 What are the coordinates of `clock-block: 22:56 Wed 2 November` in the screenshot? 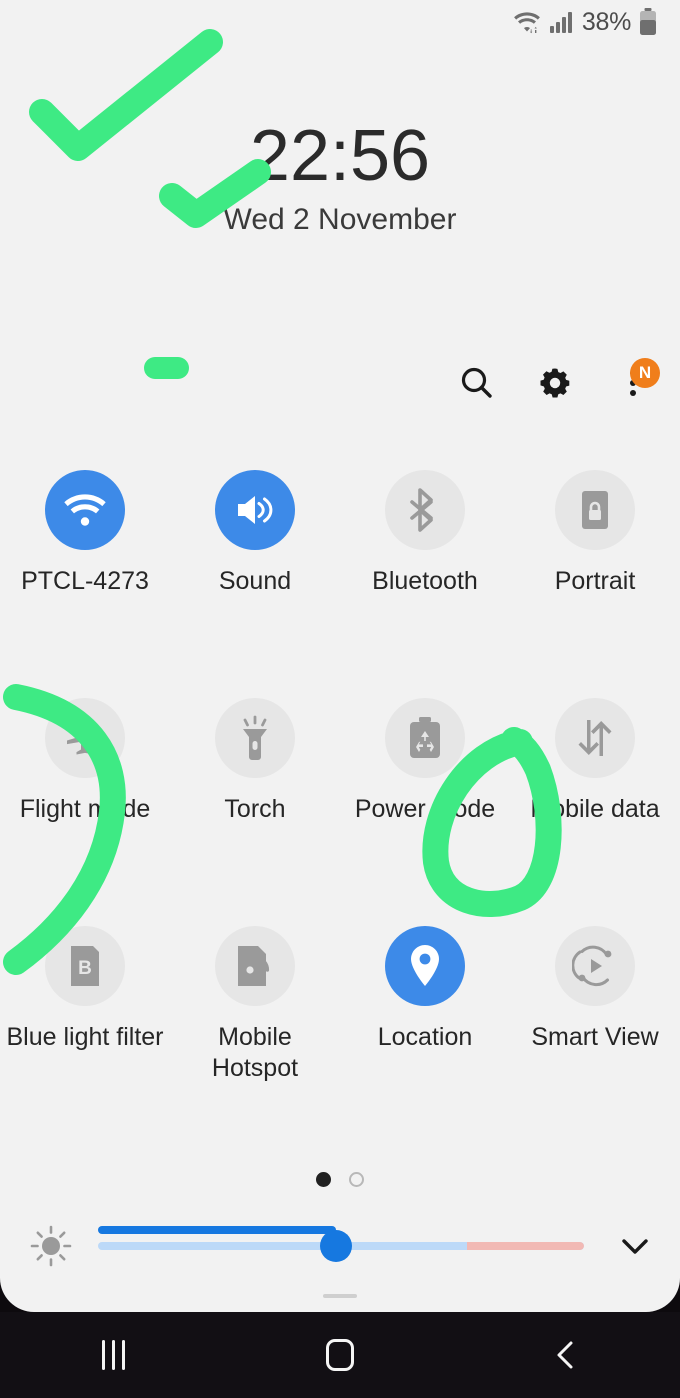 It's located at (340, 176).